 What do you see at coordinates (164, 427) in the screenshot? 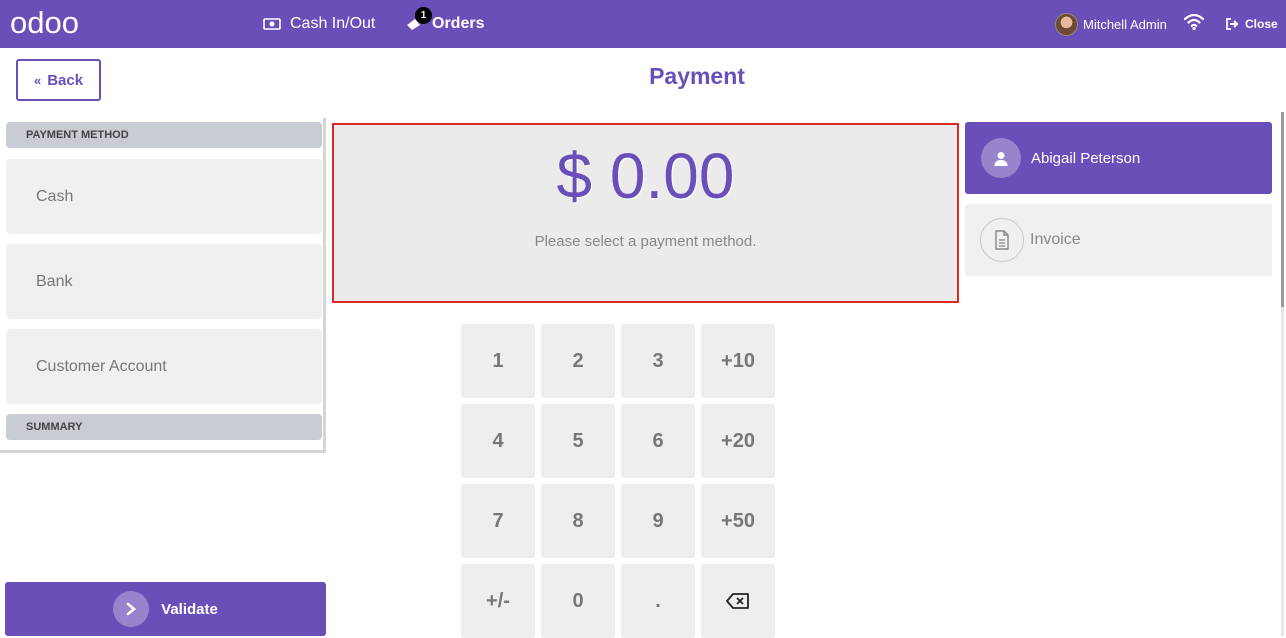
I see `summary-header: SUMMARY` at bounding box center [164, 427].